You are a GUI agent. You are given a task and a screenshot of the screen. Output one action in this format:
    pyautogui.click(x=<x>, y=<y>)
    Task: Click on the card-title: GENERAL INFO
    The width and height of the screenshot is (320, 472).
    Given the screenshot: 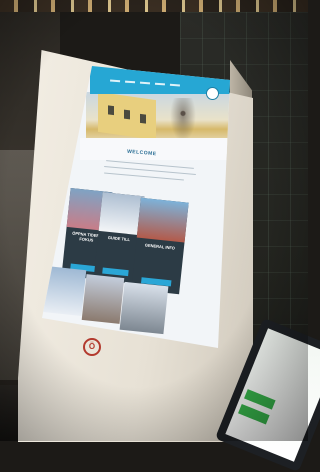 What is the action you would take?
    pyautogui.click(x=160, y=246)
    